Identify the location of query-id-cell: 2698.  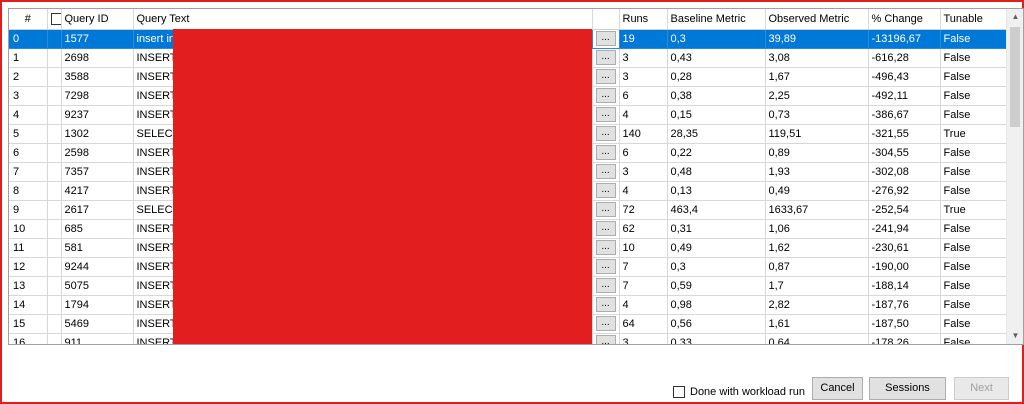
(97, 58).